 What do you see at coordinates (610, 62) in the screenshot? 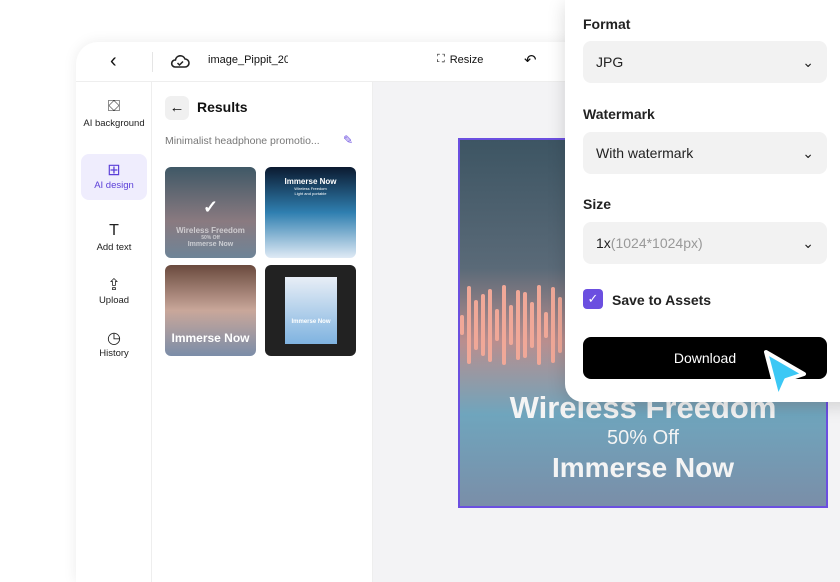
I see `format-value: JPG` at bounding box center [610, 62].